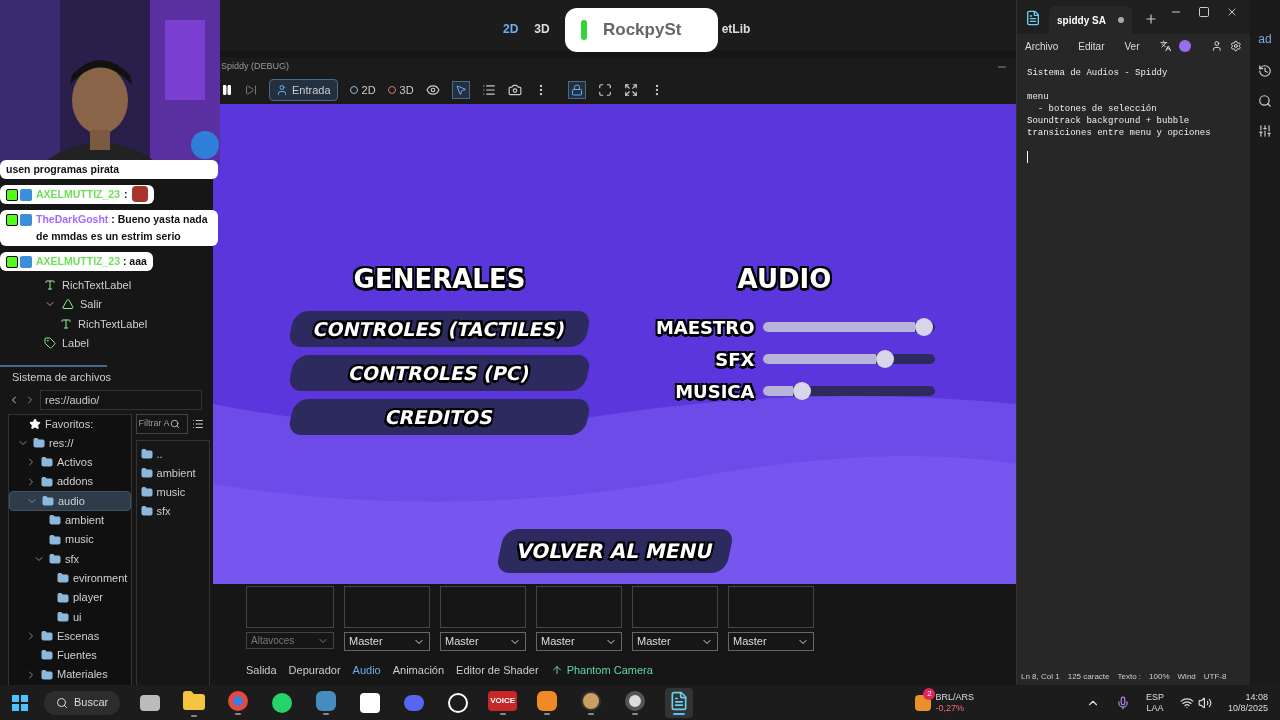 The image size is (1280, 720). I want to click on clock-time: 14:08, so click(1256, 697).